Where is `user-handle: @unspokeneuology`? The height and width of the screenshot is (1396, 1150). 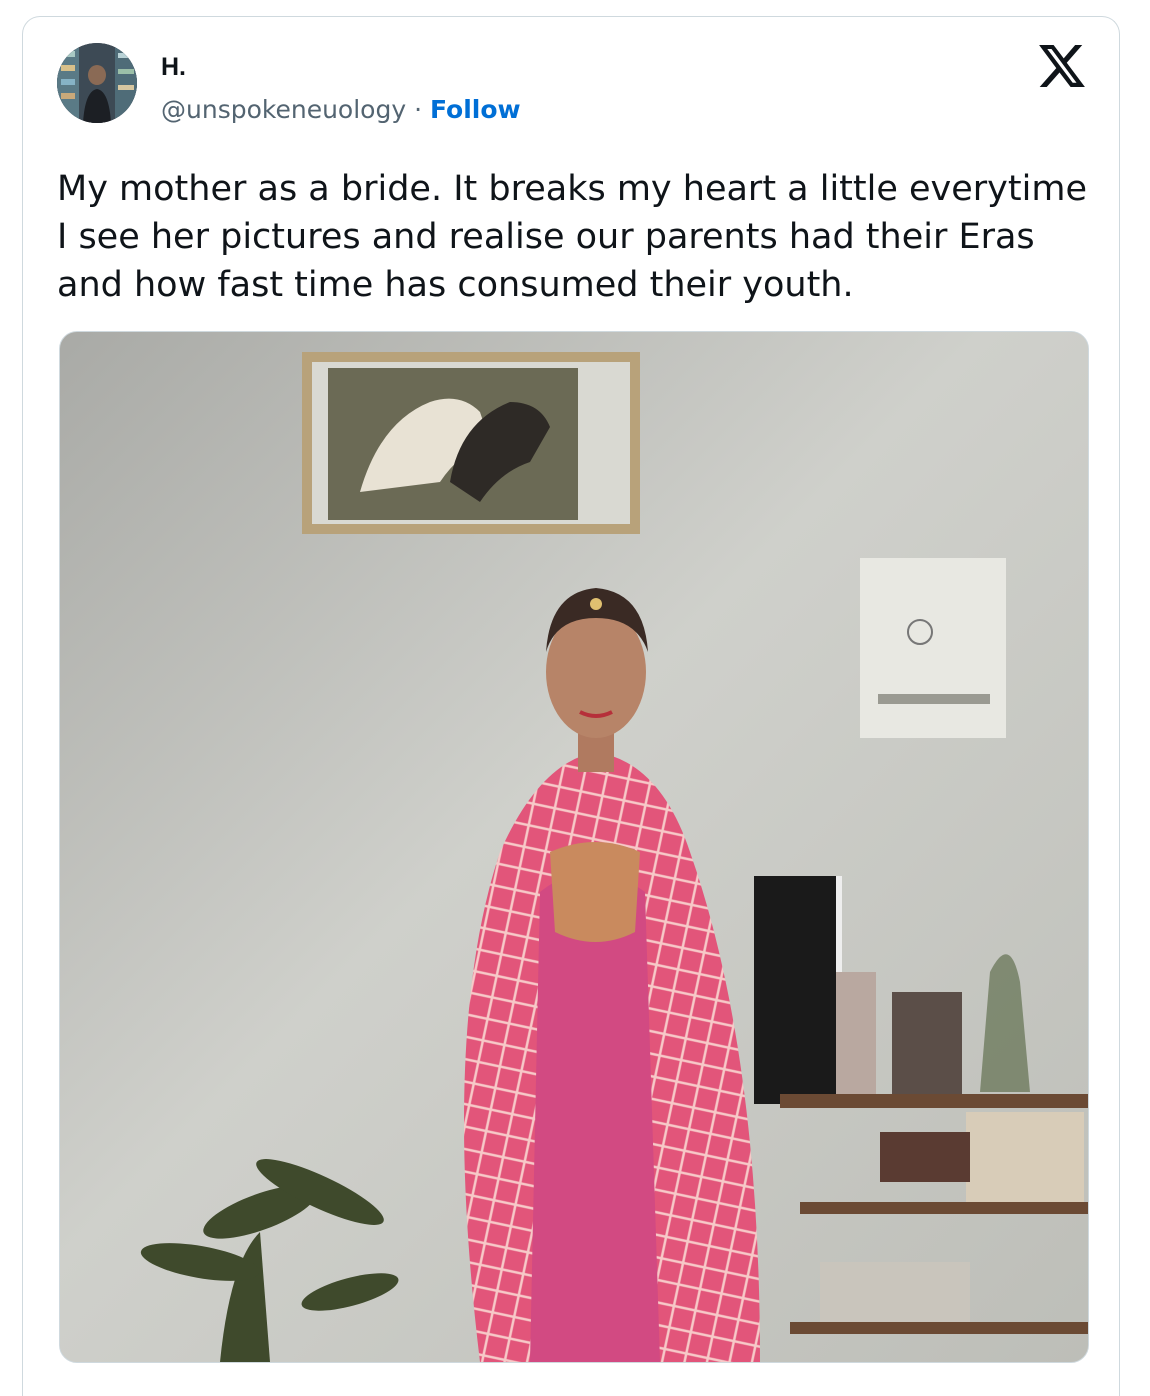
user-handle: @unspokeneuology is located at coordinates (283, 109).